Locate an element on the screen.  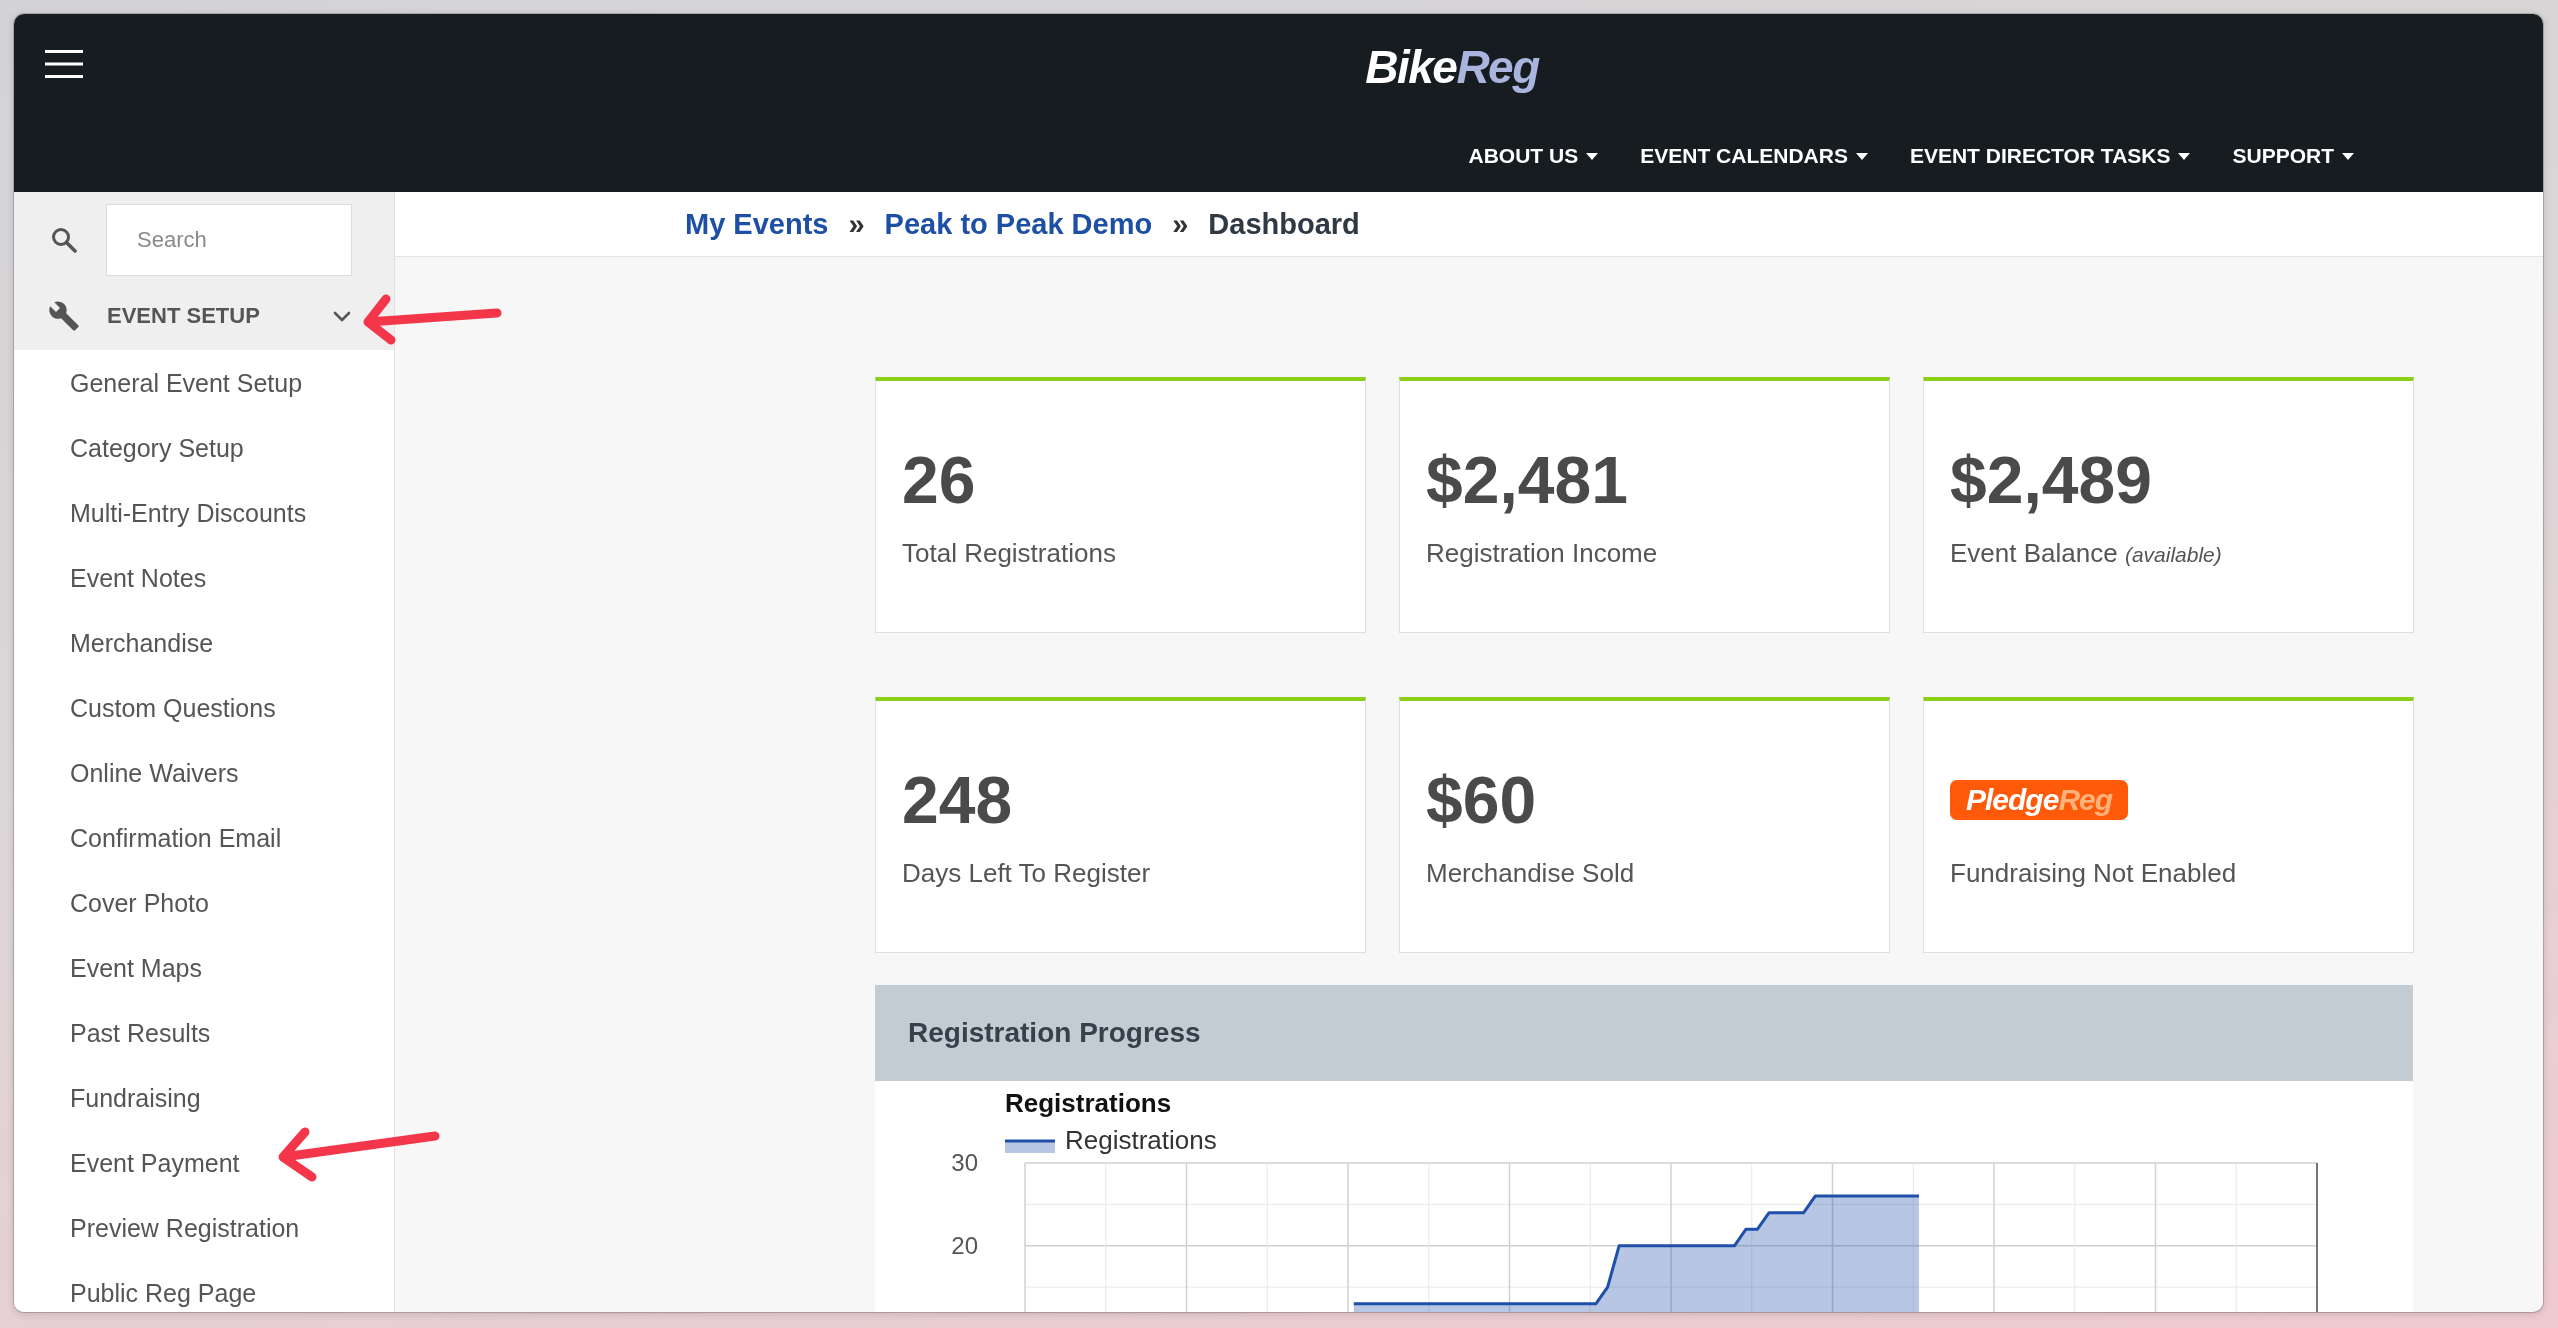
nav-menu-link: EVENT DIRECTOR TASKS is located at coordinates (2050, 156).